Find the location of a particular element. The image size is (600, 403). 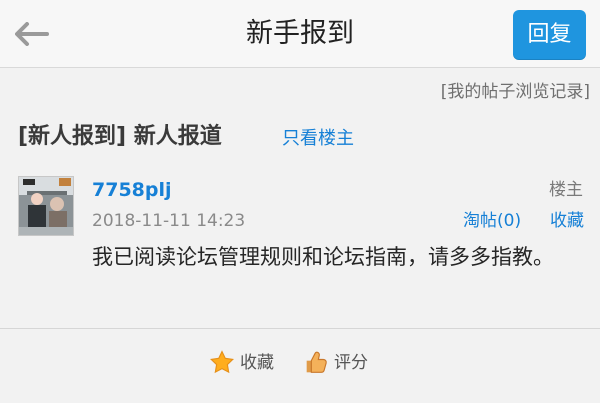

reply-button: 回复 is located at coordinates (549, 35).